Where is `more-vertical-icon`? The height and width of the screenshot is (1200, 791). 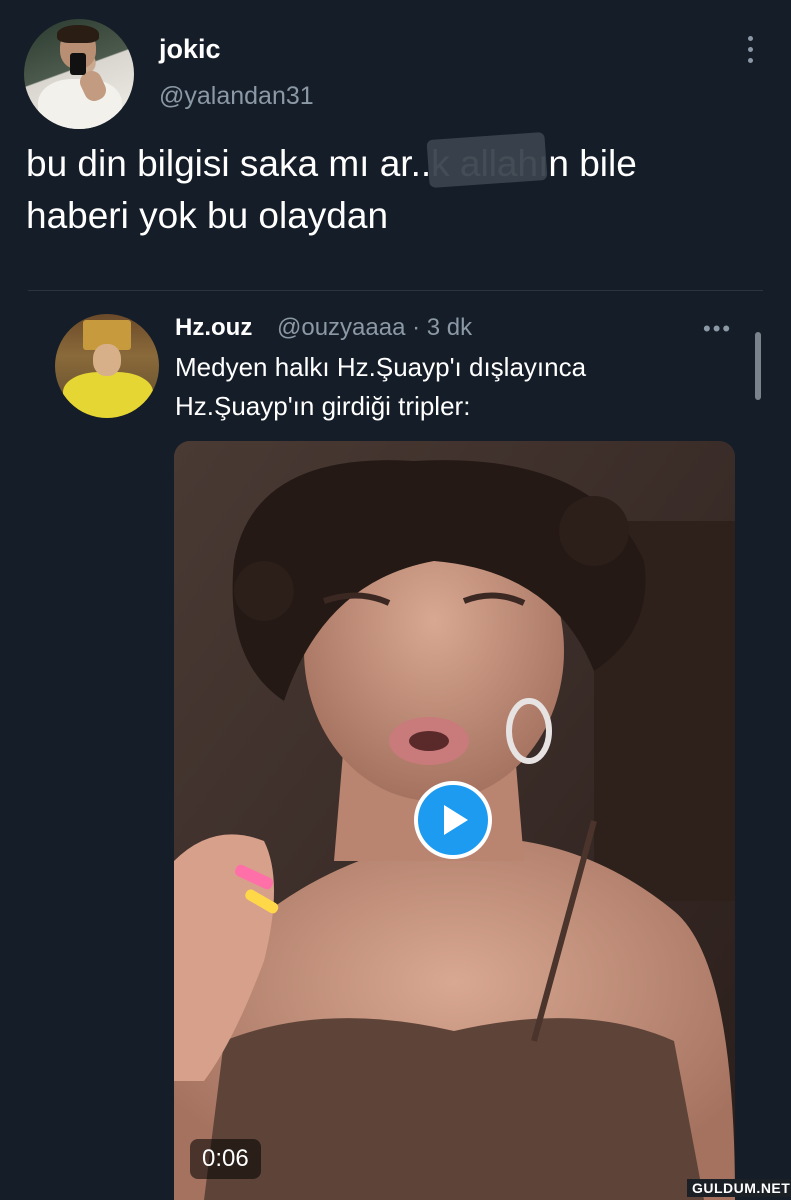
more-vertical-icon is located at coordinates (750, 52).